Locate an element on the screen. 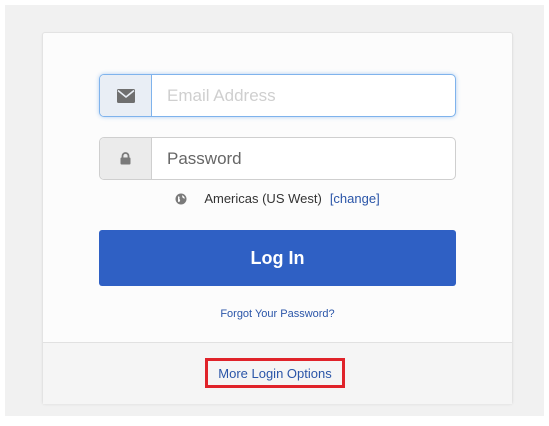 The width and height of the screenshot is (549, 426). email-input-group is located at coordinates (277, 95).